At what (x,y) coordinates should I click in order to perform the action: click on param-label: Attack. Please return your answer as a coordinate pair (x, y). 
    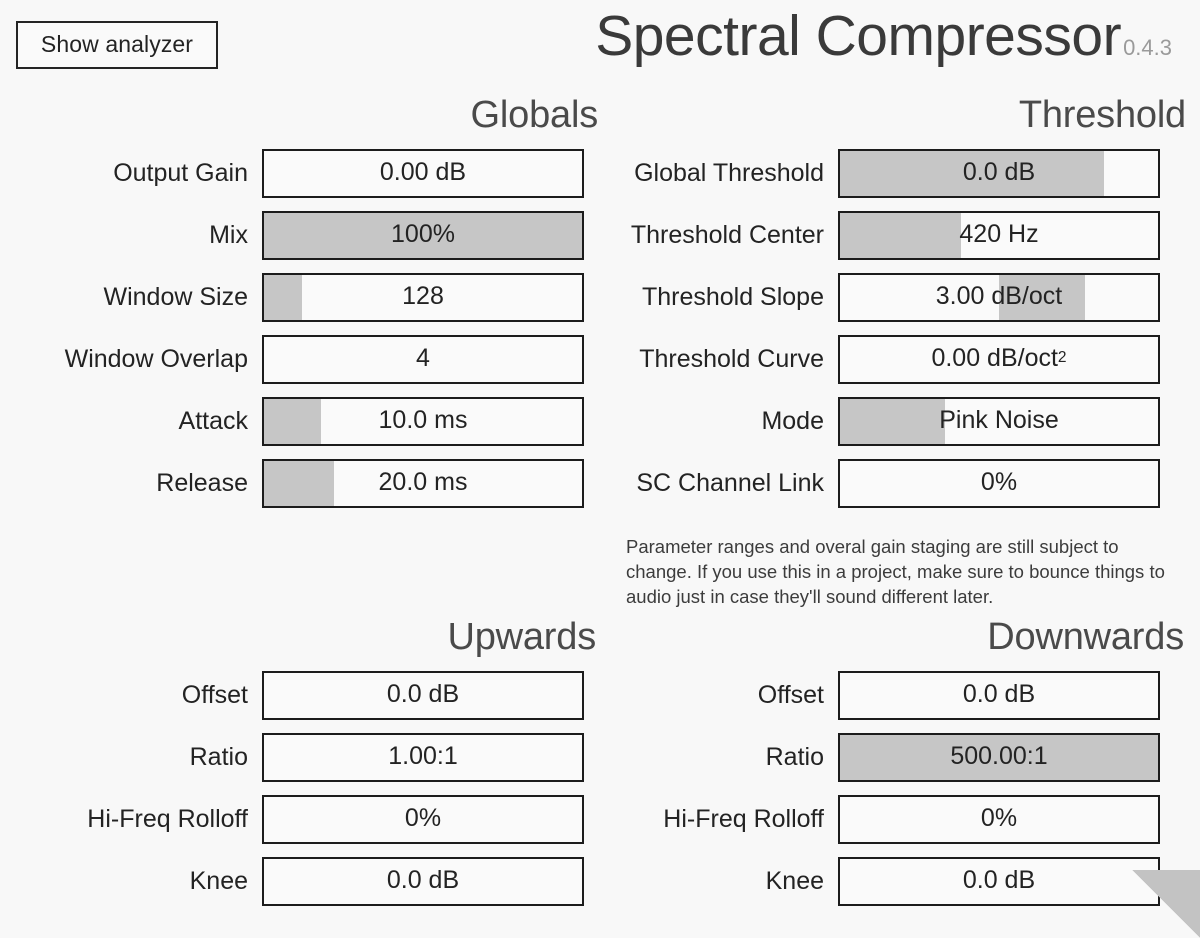
    Looking at the image, I should click on (213, 420).